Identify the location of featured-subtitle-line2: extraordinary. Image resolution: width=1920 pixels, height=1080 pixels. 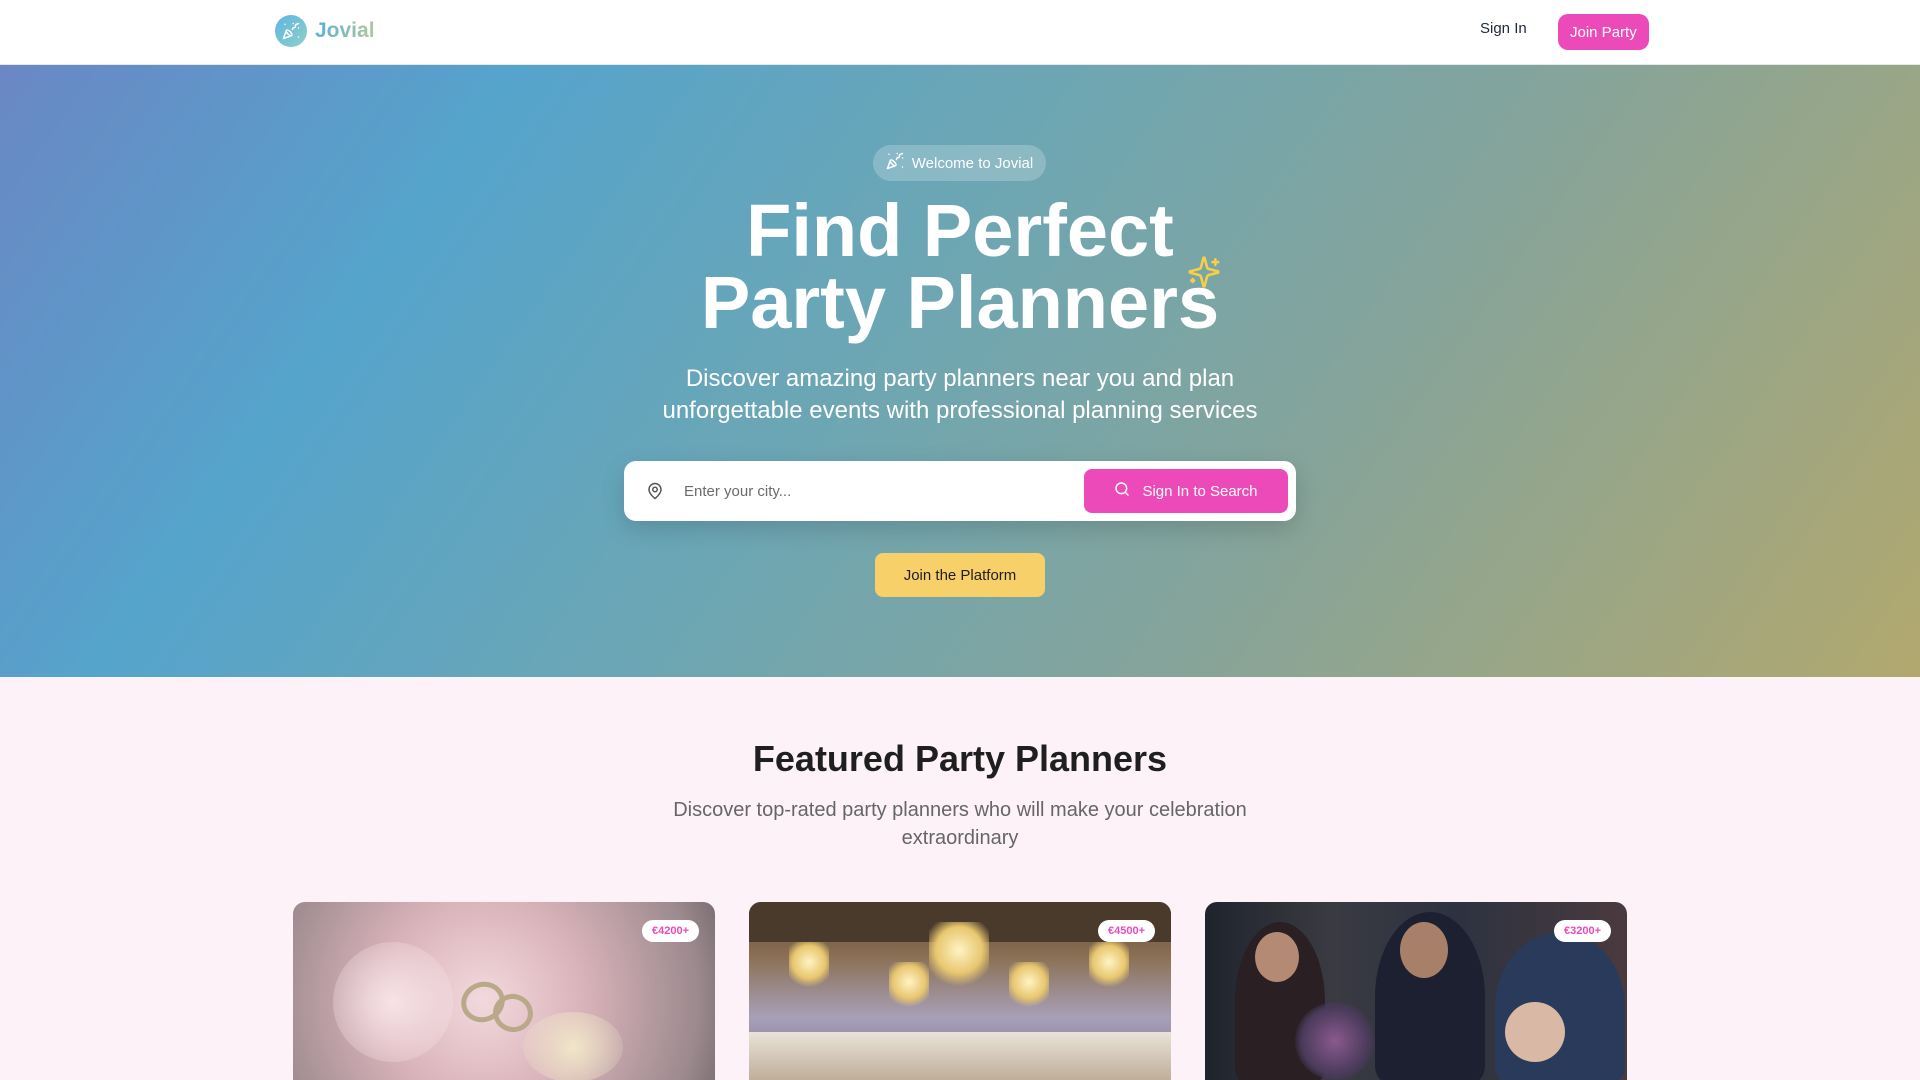
(960, 838).